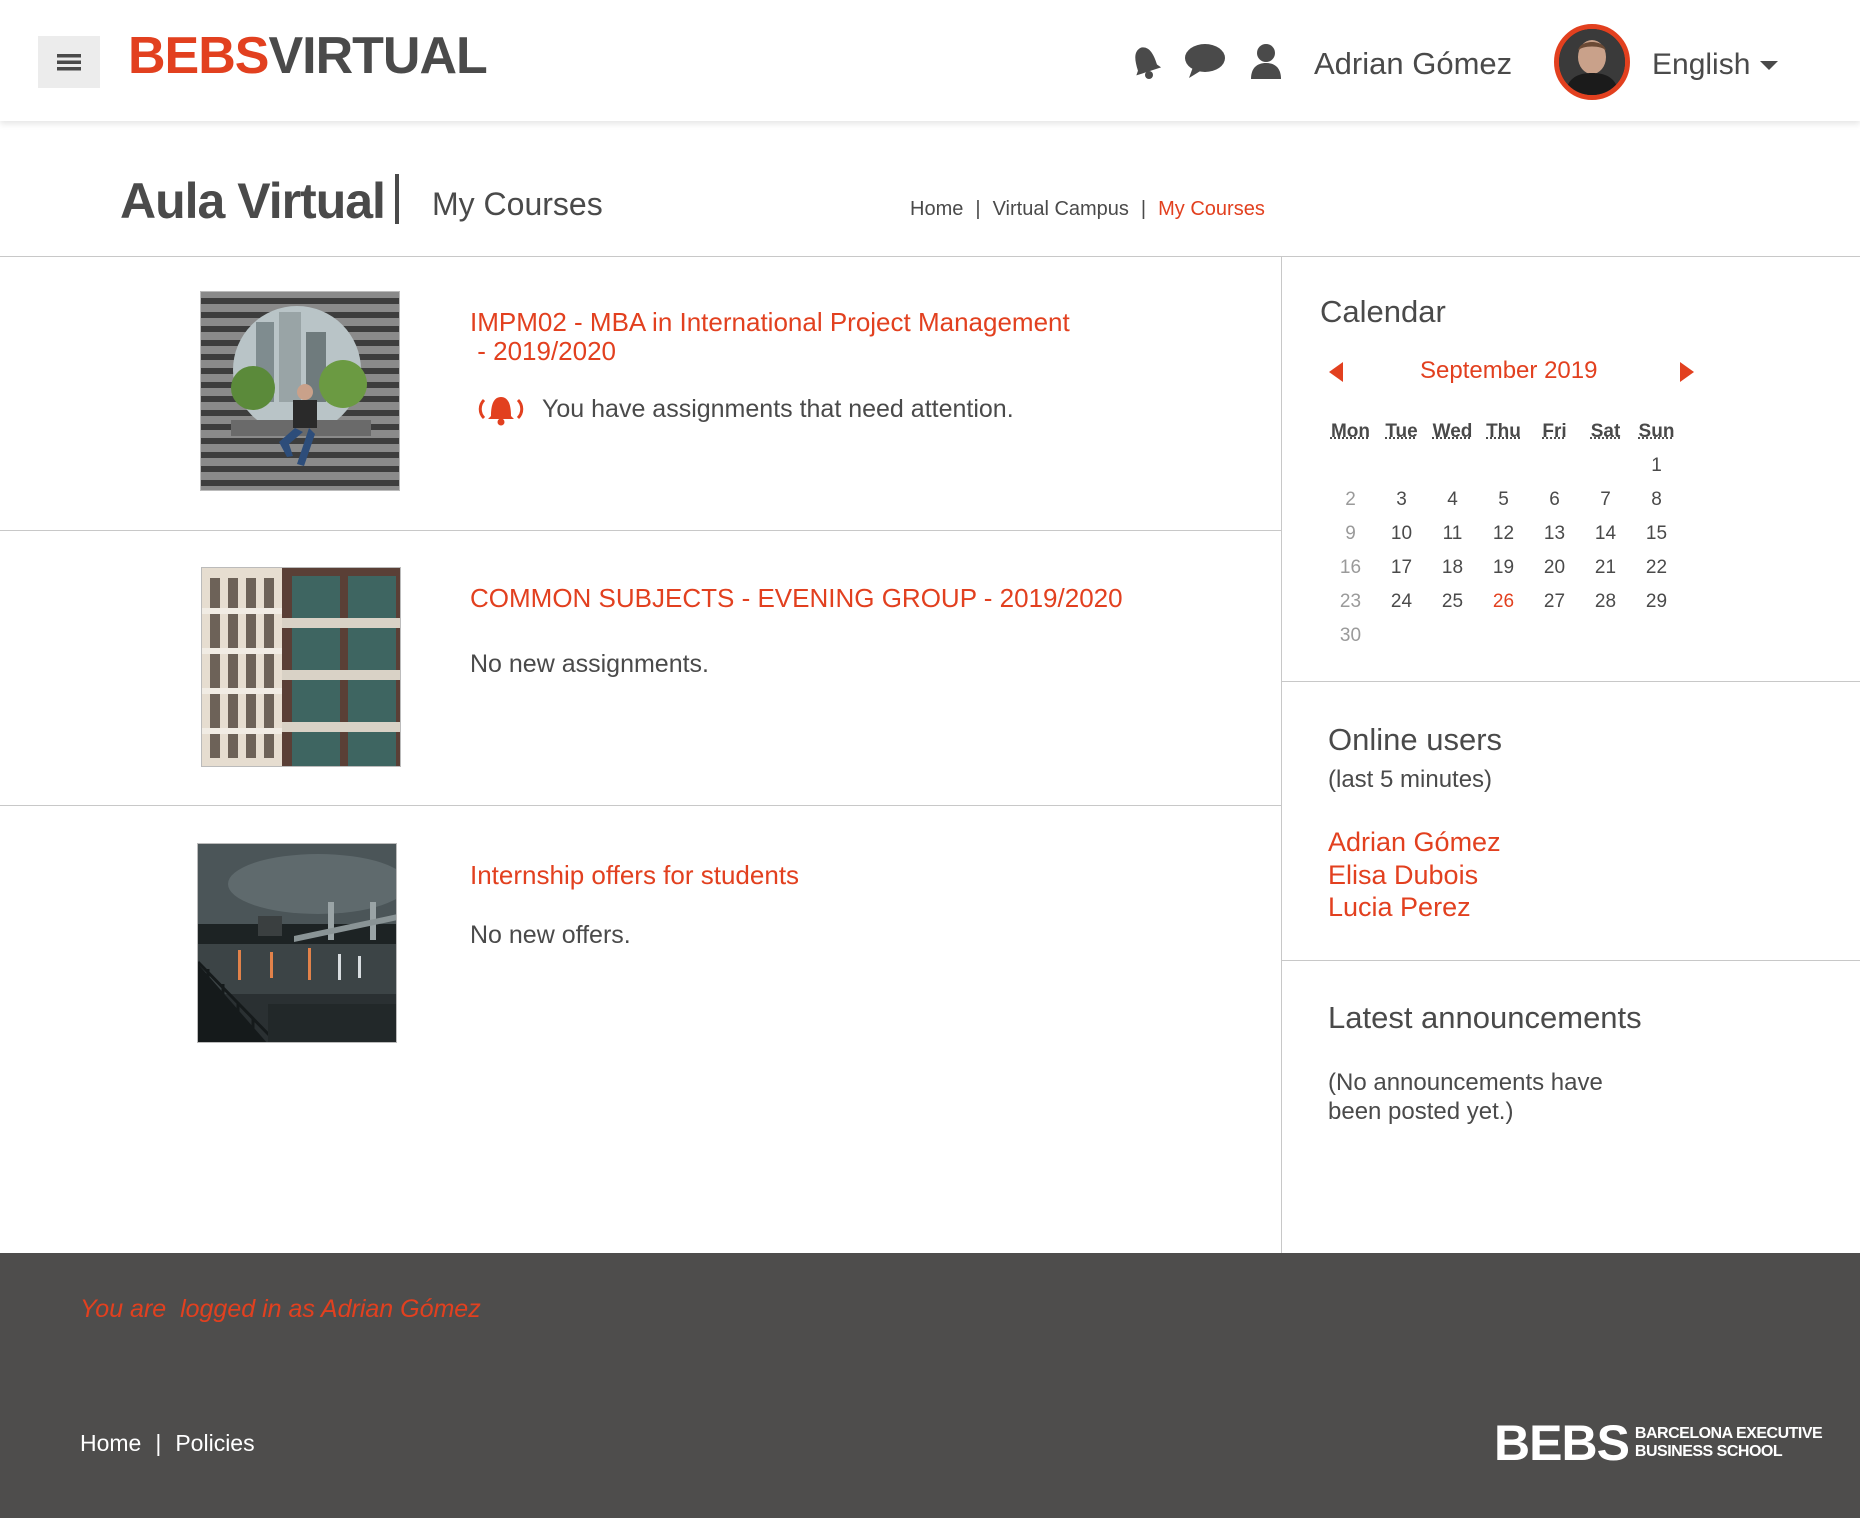 This screenshot has width=1860, height=1518. Describe the element at coordinates (1350, 431) in the screenshot. I see `calendar-weekday: Mon` at that location.